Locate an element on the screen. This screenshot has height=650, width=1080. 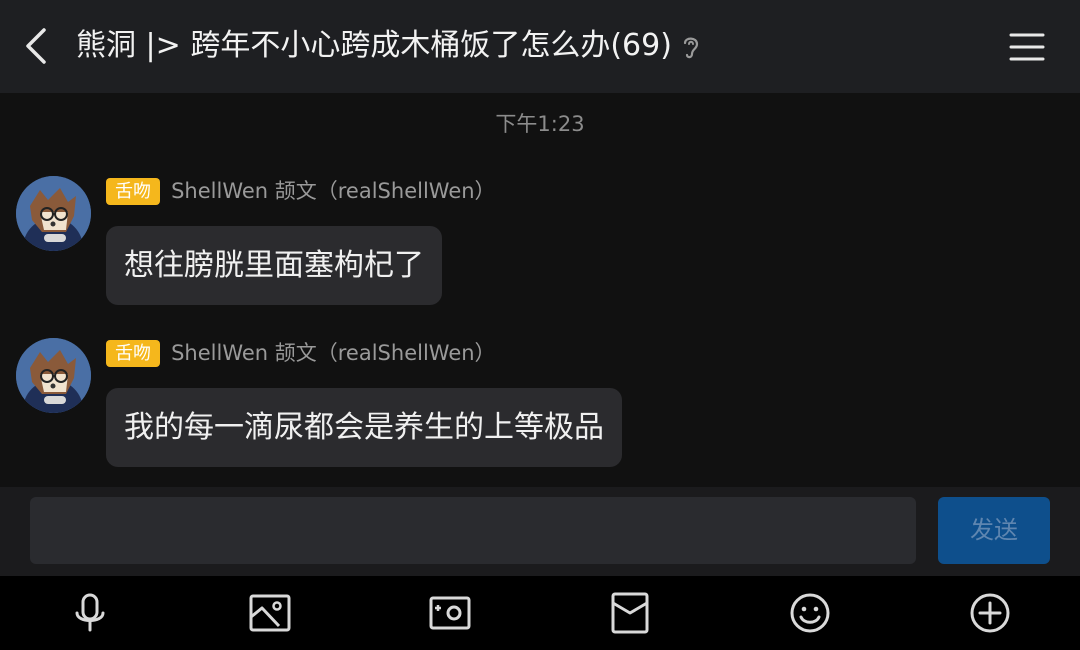
back-button is located at coordinates (38, 46).